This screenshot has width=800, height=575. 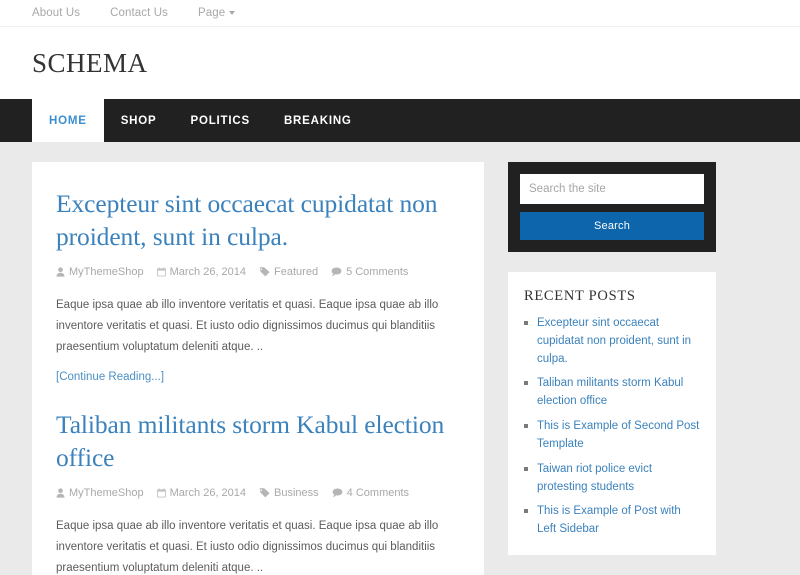 What do you see at coordinates (618, 435) in the screenshot?
I see `recent-post-link: This is Example of Second Post Template` at bounding box center [618, 435].